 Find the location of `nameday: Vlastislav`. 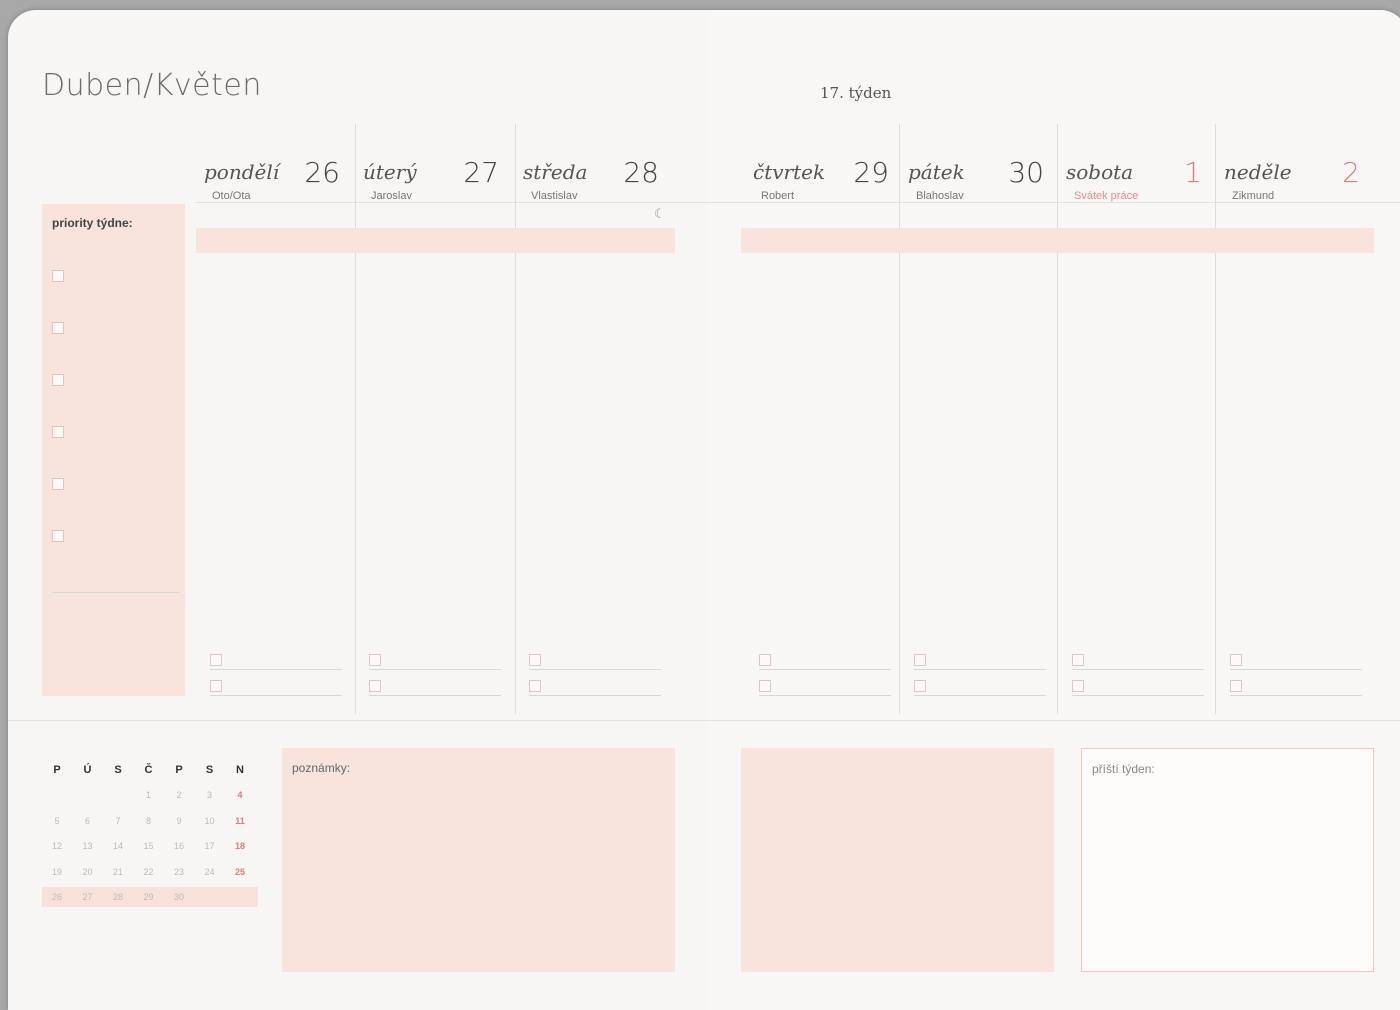

nameday: Vlastislav is located at coordinates (554, 196).